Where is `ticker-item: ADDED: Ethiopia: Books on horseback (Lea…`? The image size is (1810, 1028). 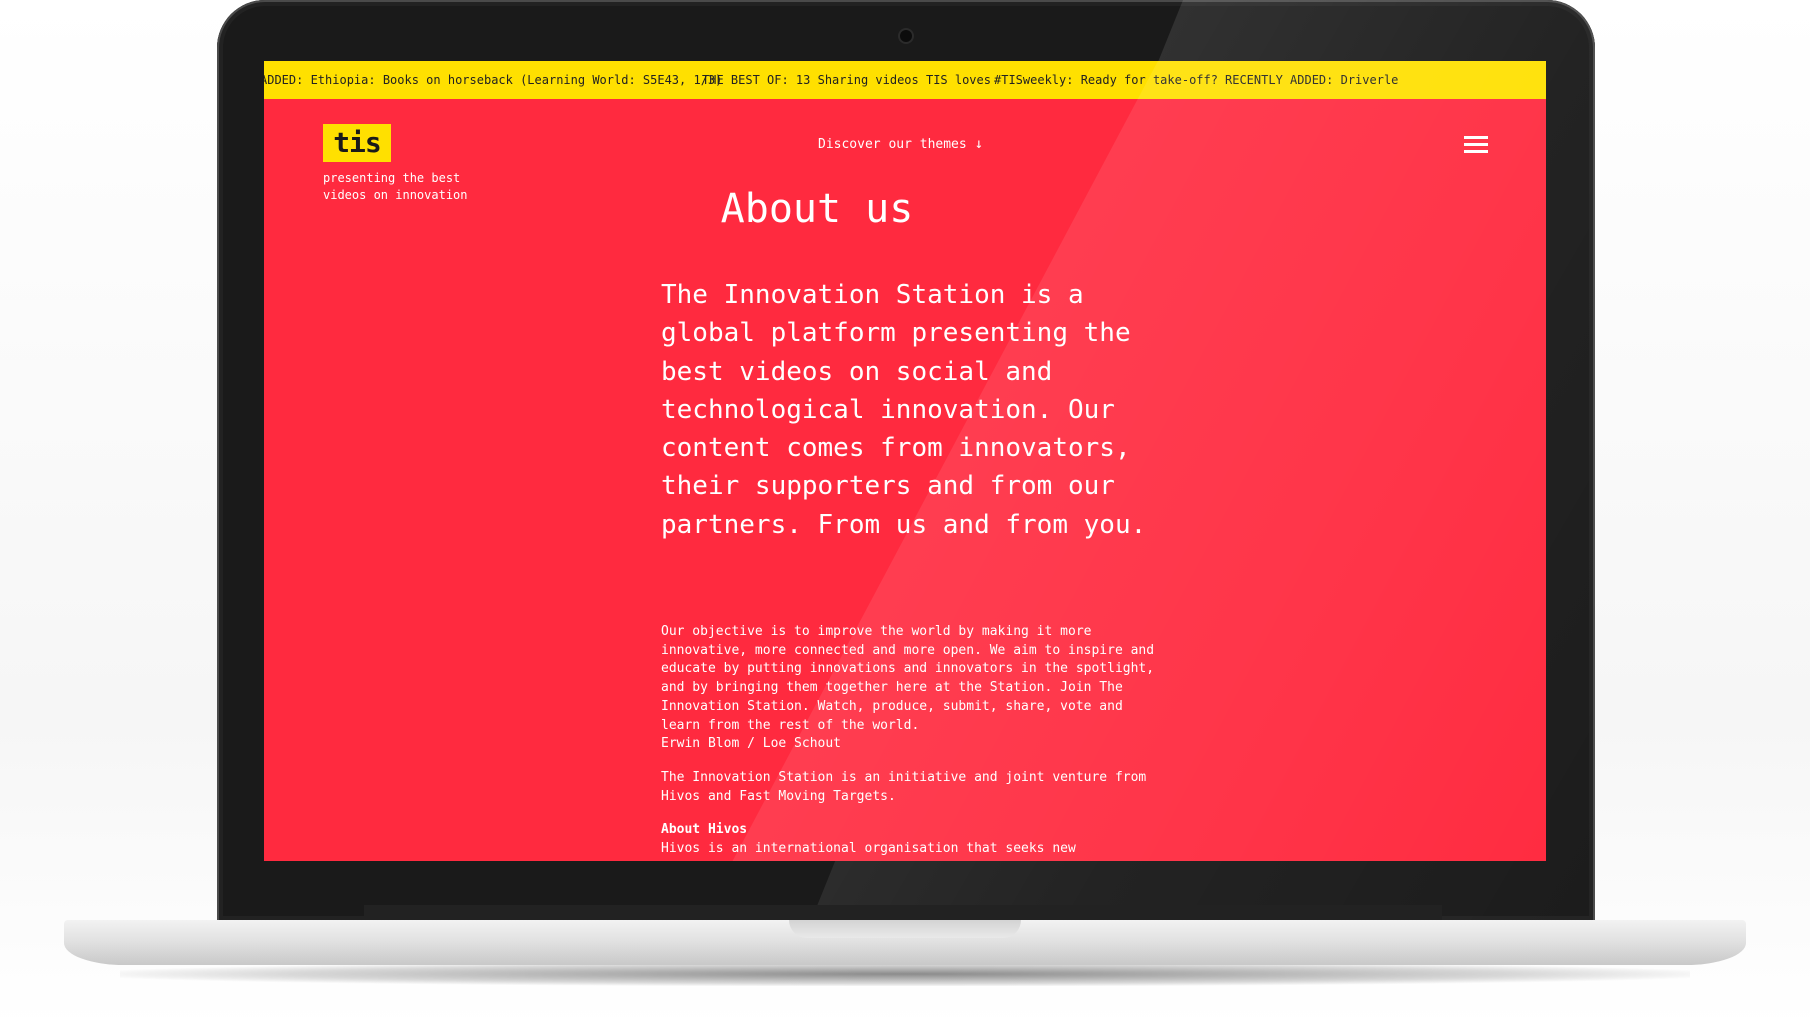
ticker-item: ADDED: Ethiopia: Books on horseback (Lea… is located at coordinates (493, 80).